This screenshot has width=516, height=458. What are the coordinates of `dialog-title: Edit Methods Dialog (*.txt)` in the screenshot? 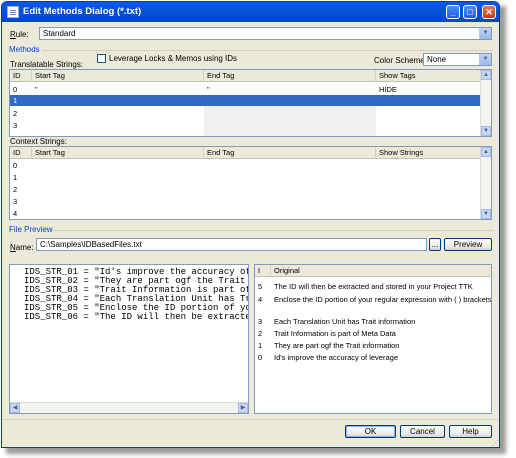 It's located at (82, 11).